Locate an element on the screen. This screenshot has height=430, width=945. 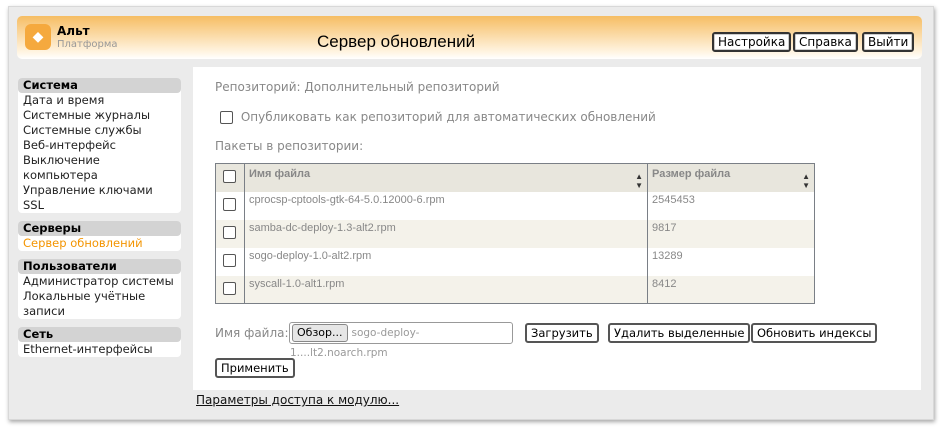
file-input: Обзор... sogo-deploy-1....lt2.noarch.rpm is located at coordinates (401, 340).